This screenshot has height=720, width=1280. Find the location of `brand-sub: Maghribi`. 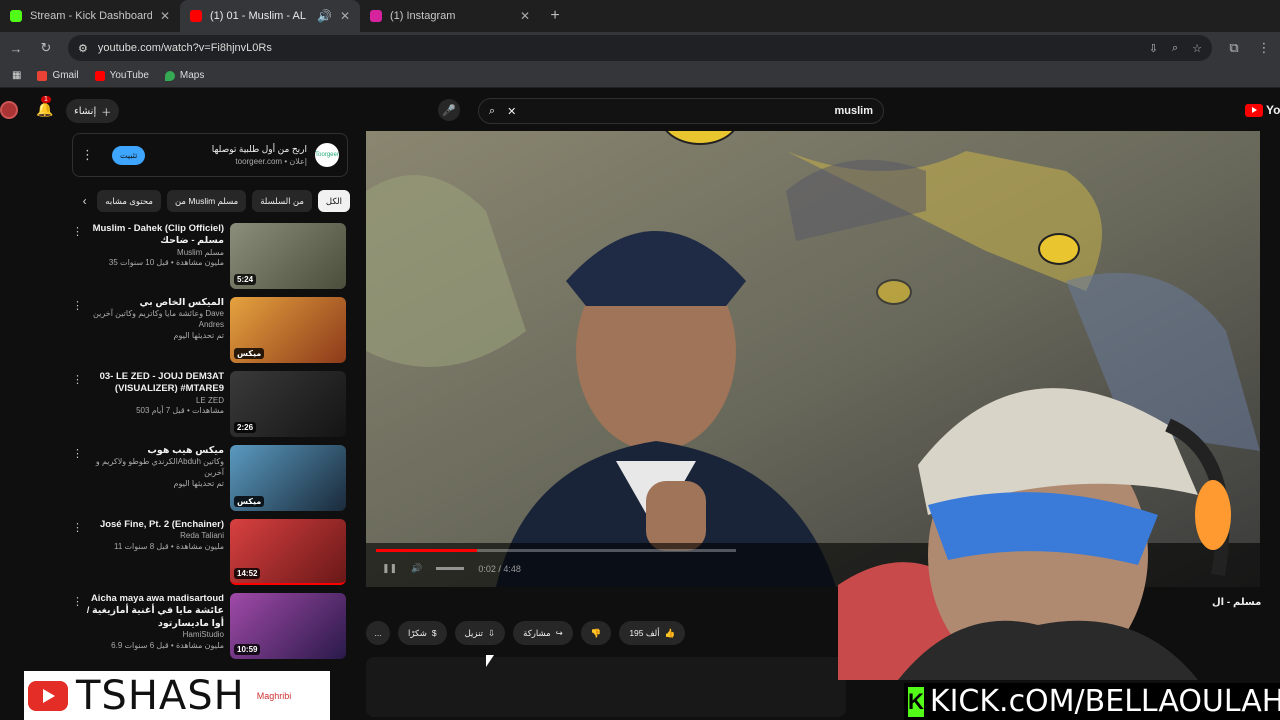

brand-sub: Maghribi is located at coordinates (274, 696).